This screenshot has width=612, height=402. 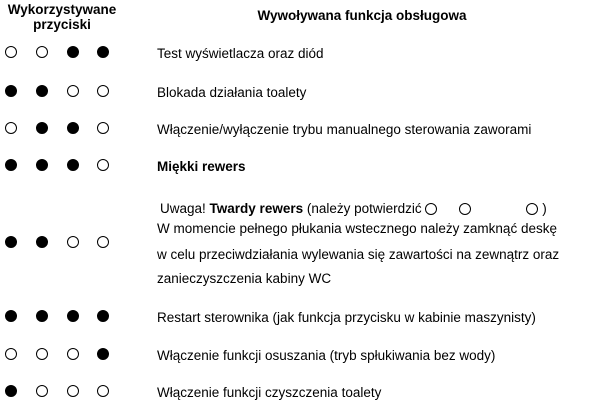 I want to click on header-function: Wywoływana funkcja obsługowa, so click(x=362, y=15).